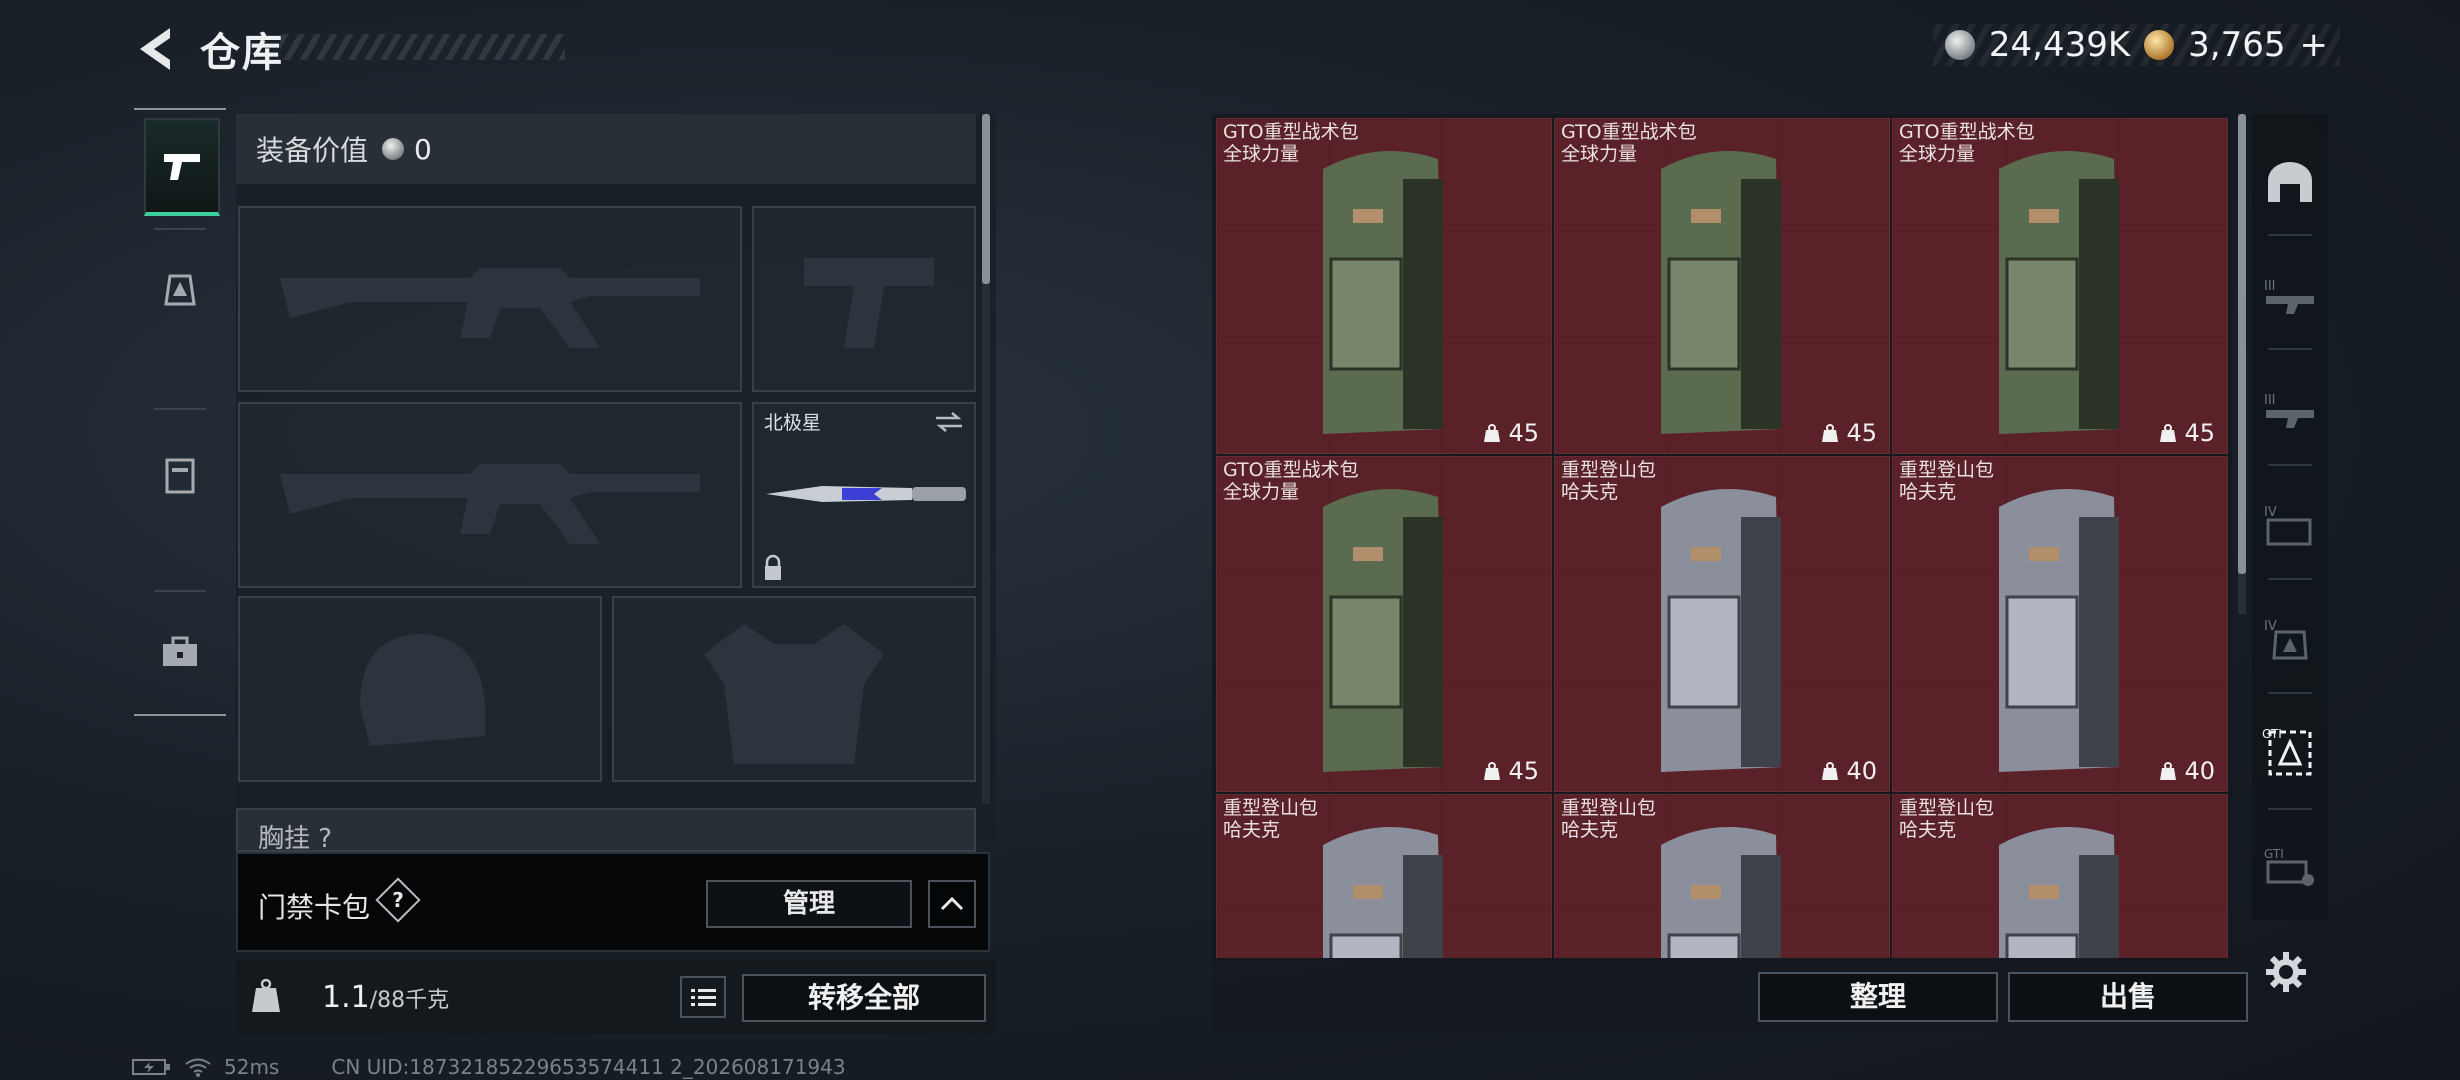  I want to click on inventory-item-1: GTO重型战术包 全球力量 45, so click(1722, 286).